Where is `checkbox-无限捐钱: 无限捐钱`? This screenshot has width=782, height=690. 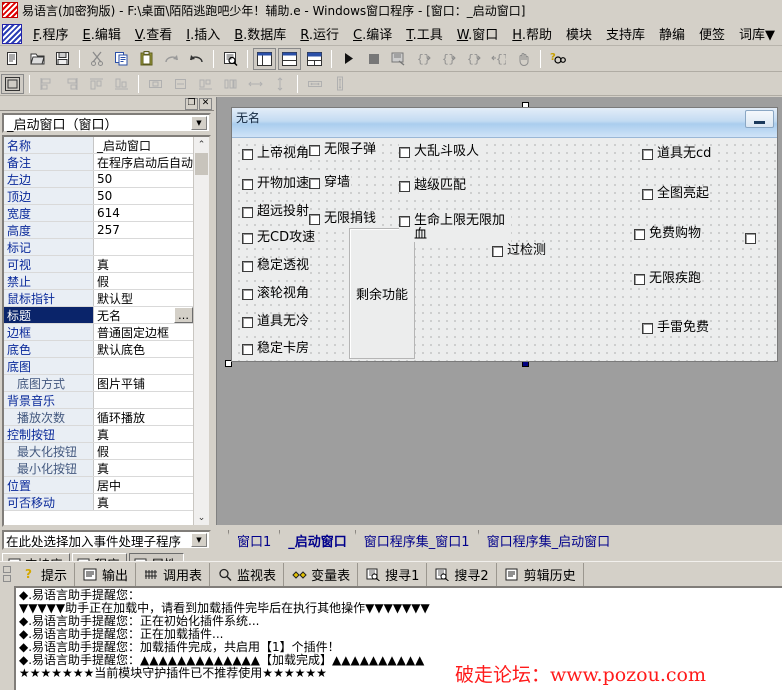 checkbox-无限捐钱: 无限捐钱 is located at coordinates (343, 219).